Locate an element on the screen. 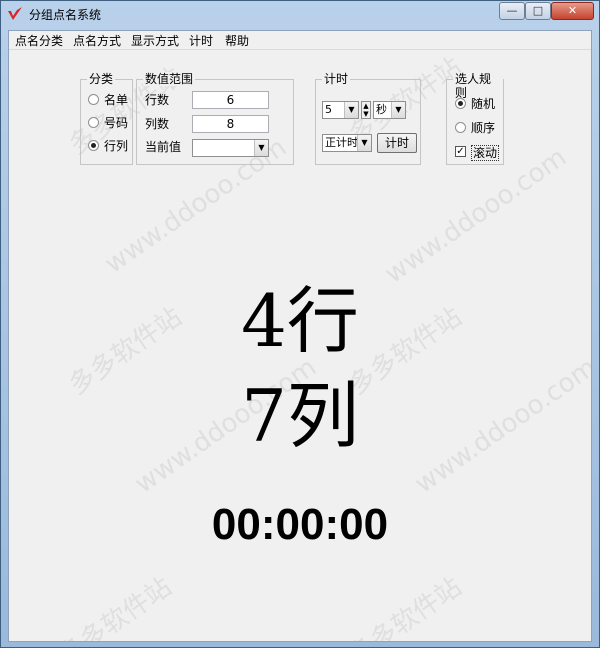 The height and width of the screenshot is (648, 600). radio-list-indicator is located at coordinates (93, 99).